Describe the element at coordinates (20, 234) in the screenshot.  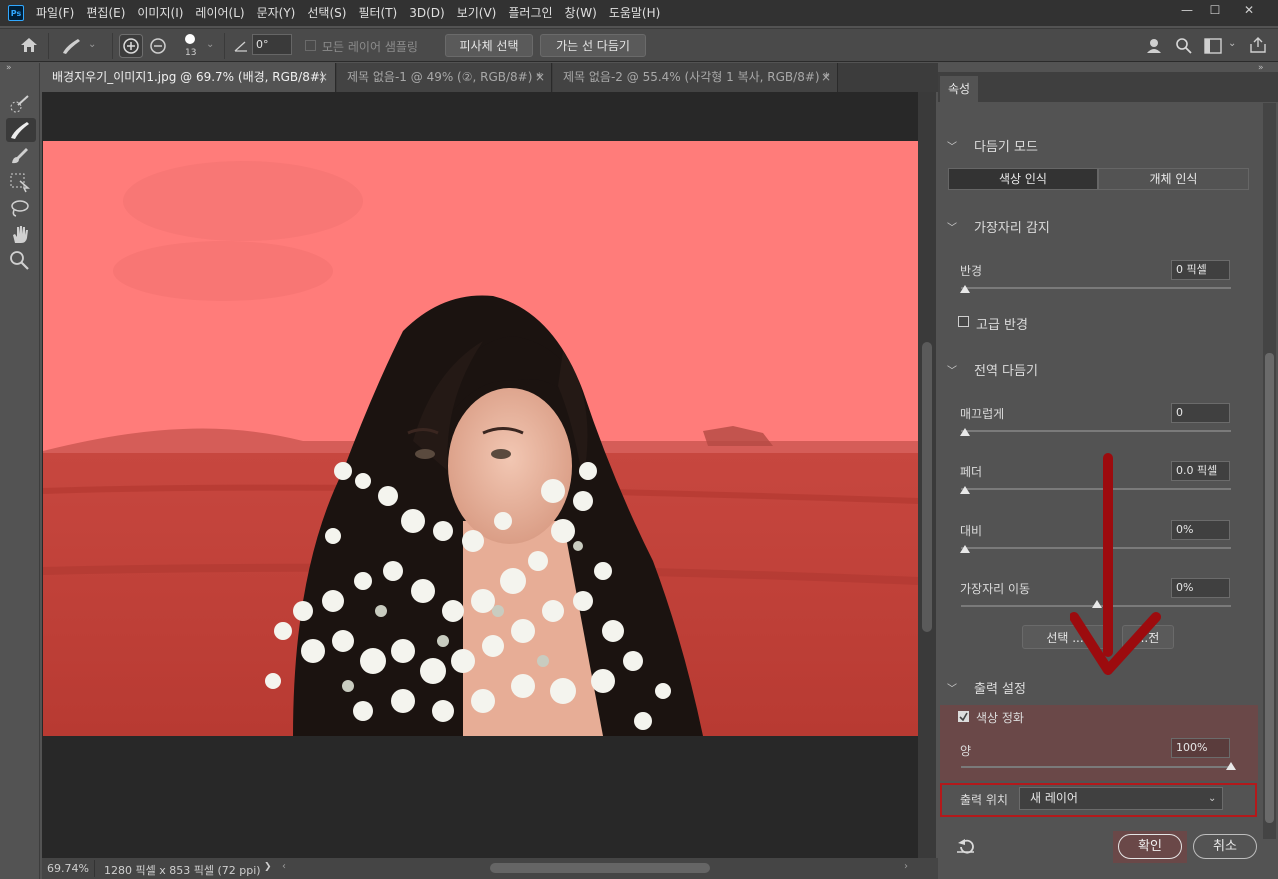
I see `hand-tool-icon` at that location.